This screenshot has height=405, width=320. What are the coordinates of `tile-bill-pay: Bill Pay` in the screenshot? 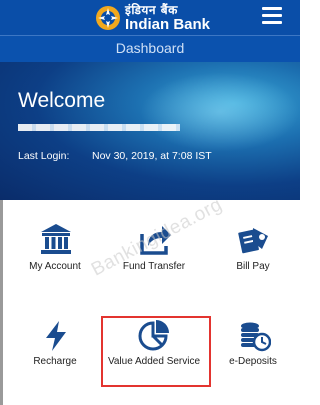 It's located at (253, 263).